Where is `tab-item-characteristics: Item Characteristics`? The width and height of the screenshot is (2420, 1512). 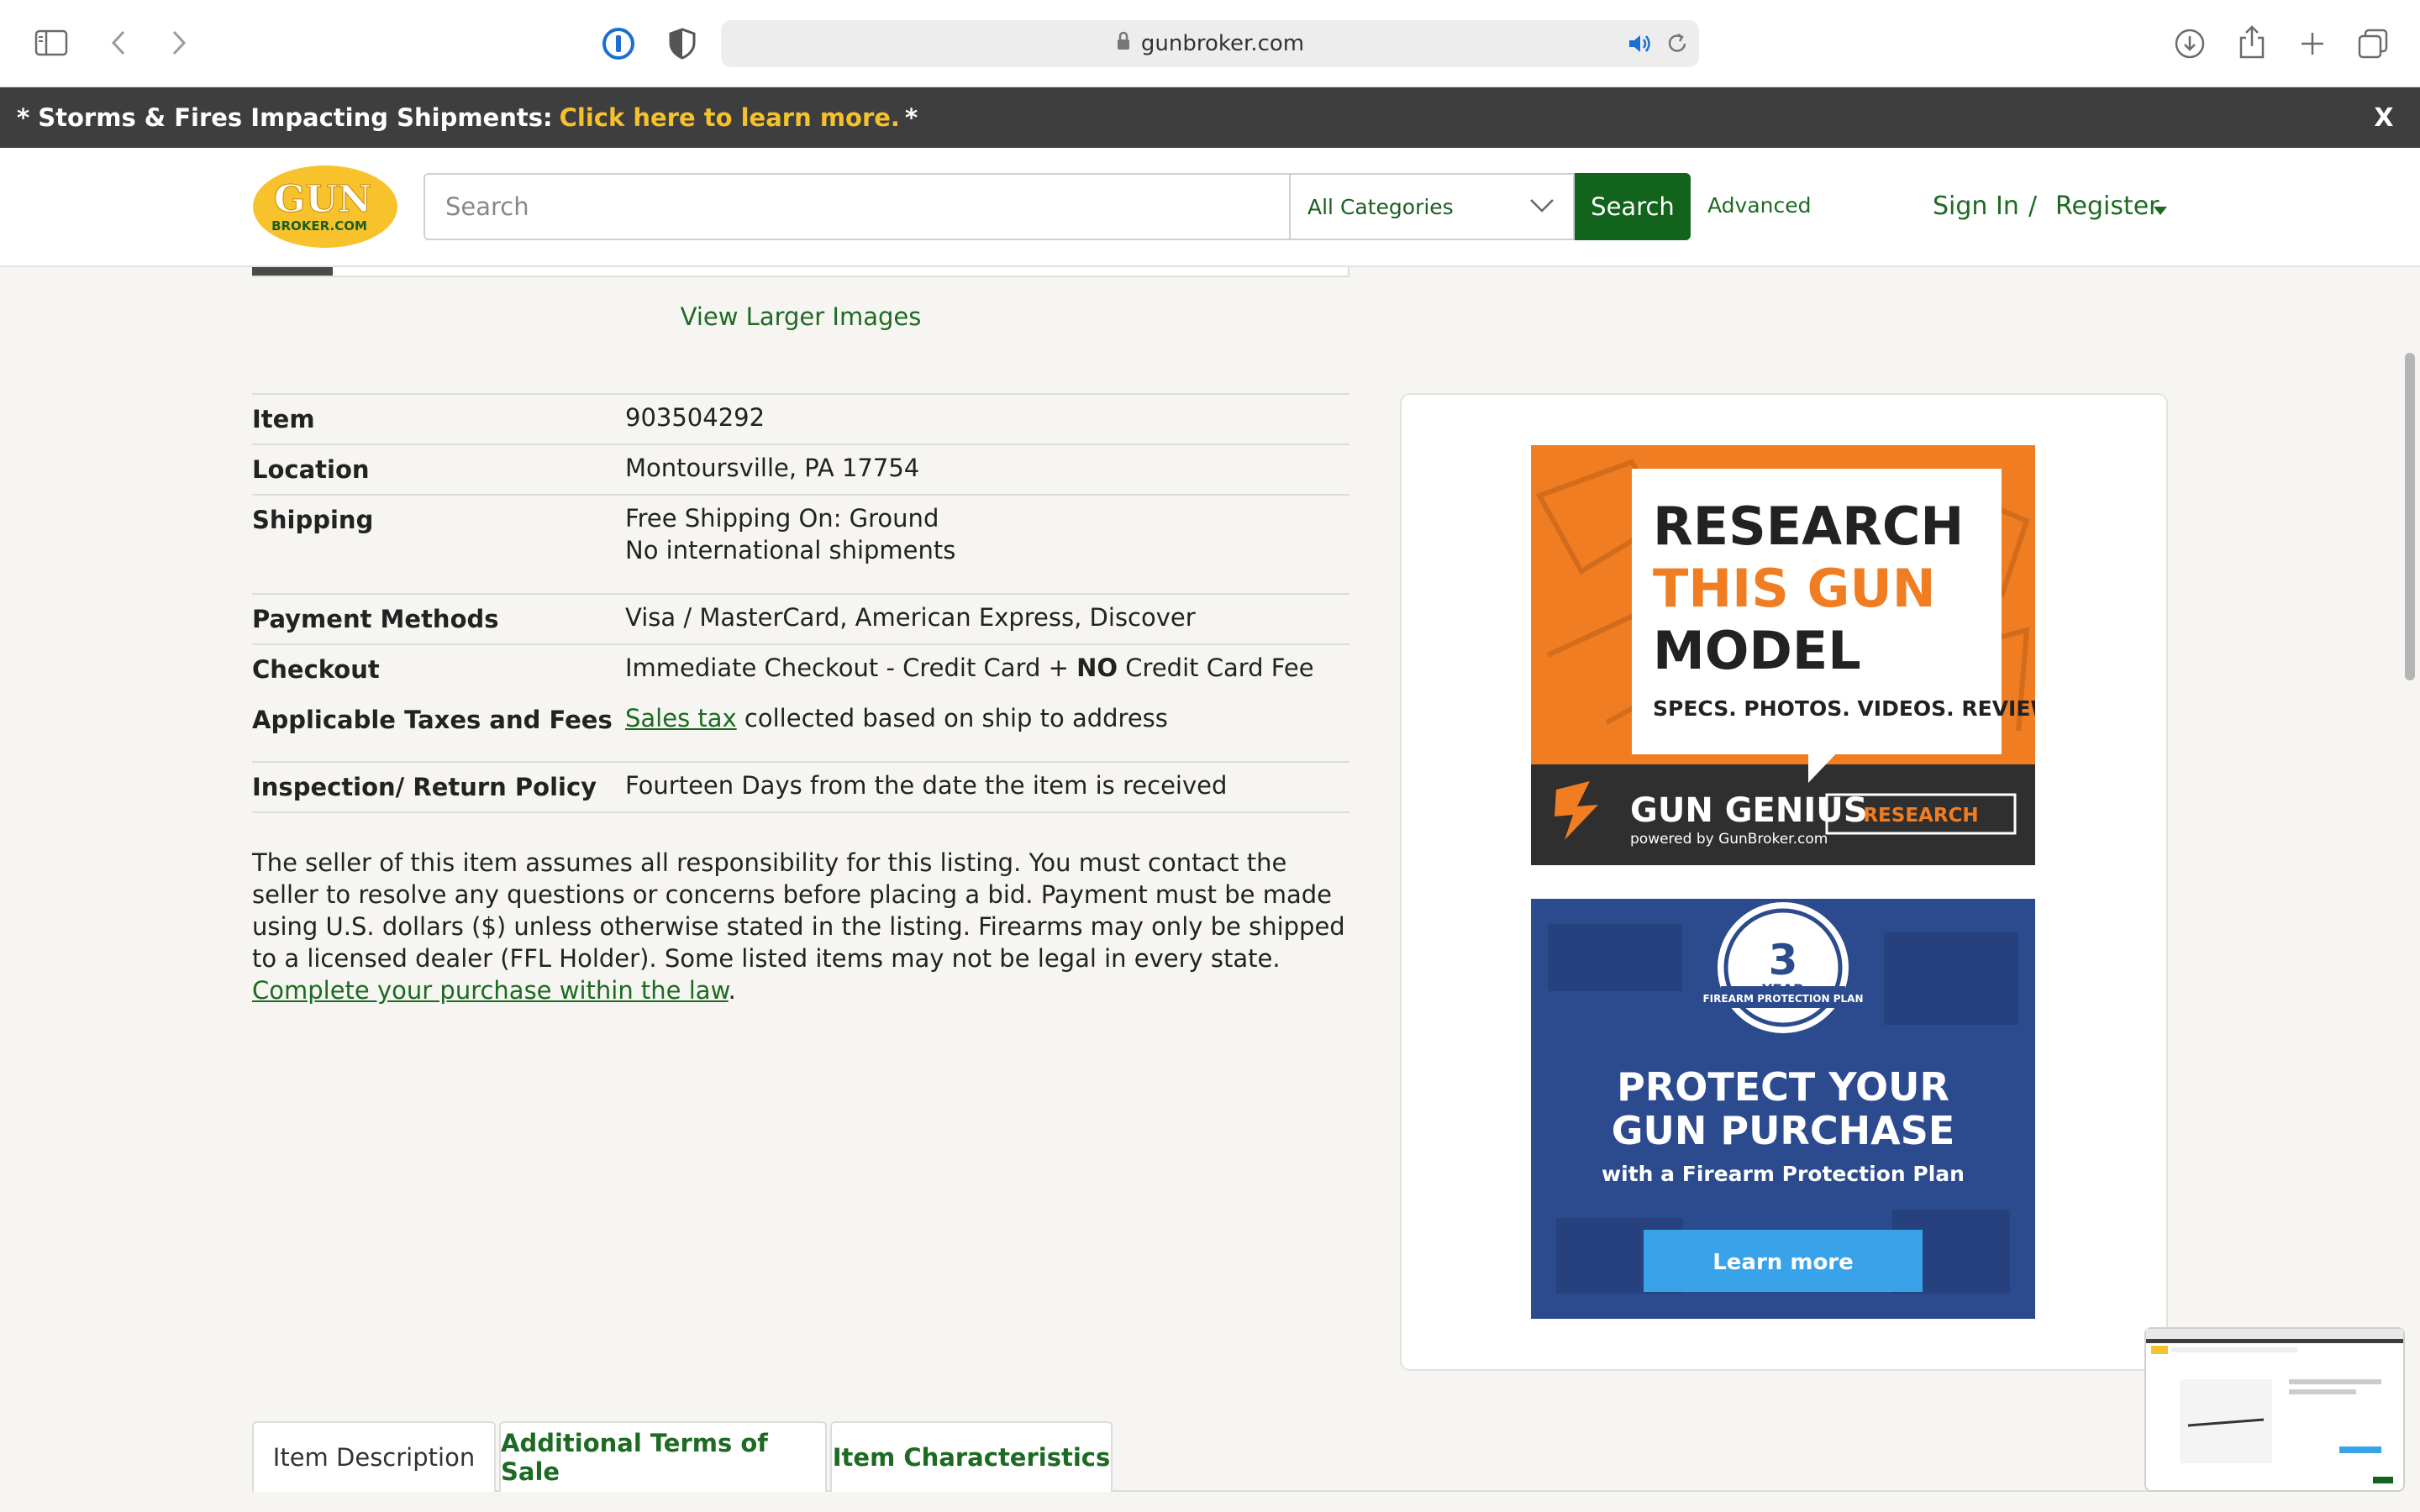
tab-item-characteristics: Item Characteristics is located at coordinates (971, 1456).